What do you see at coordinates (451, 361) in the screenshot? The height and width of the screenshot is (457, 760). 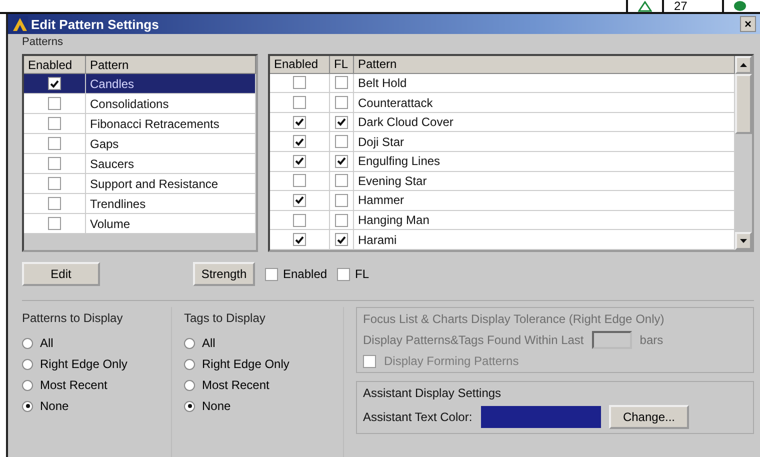 I see `checkbox-label: Display Forming Patterns` at bounding box center [451, 361].